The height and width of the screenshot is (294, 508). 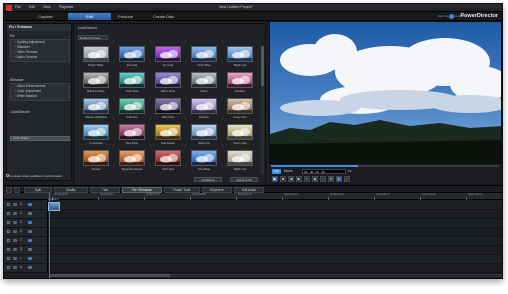 What do you see at coordinates (132, 169) in the screenshot?
I see `preset-label: Tangerine Dream` at bounding box center [132, 169].